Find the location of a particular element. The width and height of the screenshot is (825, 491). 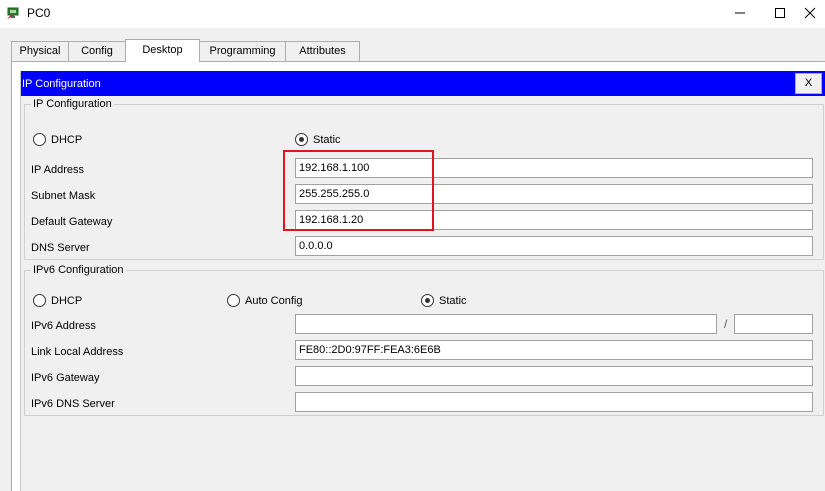

link-local-label: Link Local Address is located at coordinates (77, 352).